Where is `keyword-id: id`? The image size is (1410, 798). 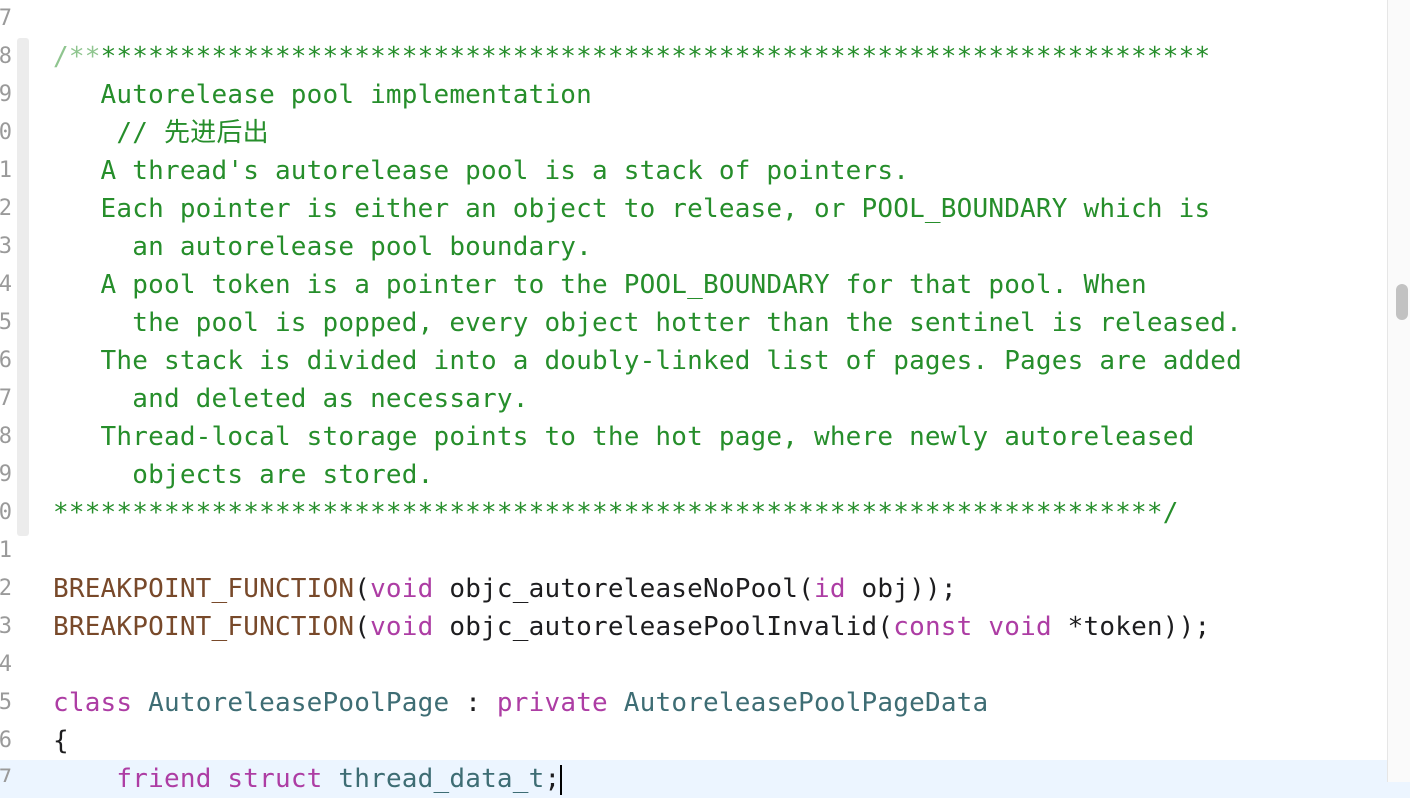 keyword-id: id is located at coordinates (829, 589).